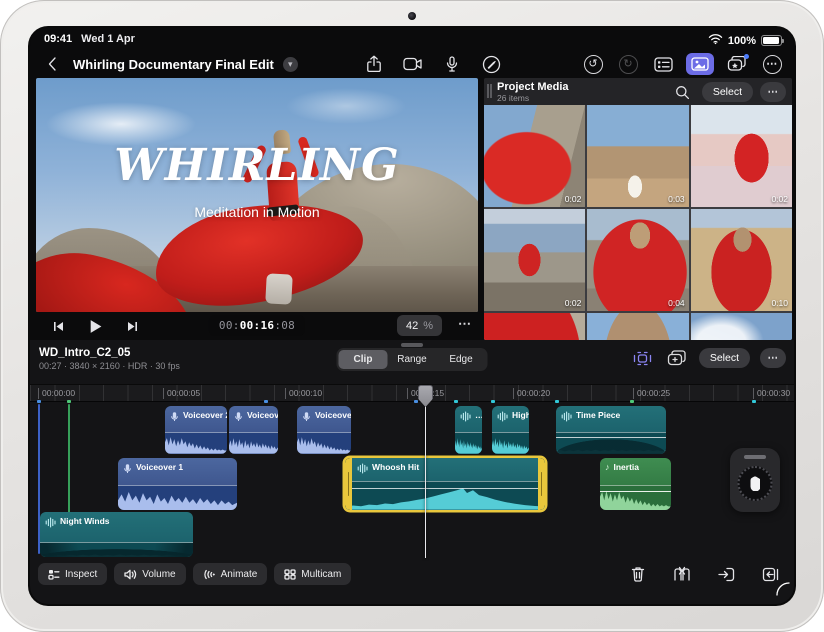 This screenshot has width=824, height=632. What do you see at coordinates (773, 358) in the screenshot?
I see `timeline-more-button: ⋯` at bounding box center [773, 358].